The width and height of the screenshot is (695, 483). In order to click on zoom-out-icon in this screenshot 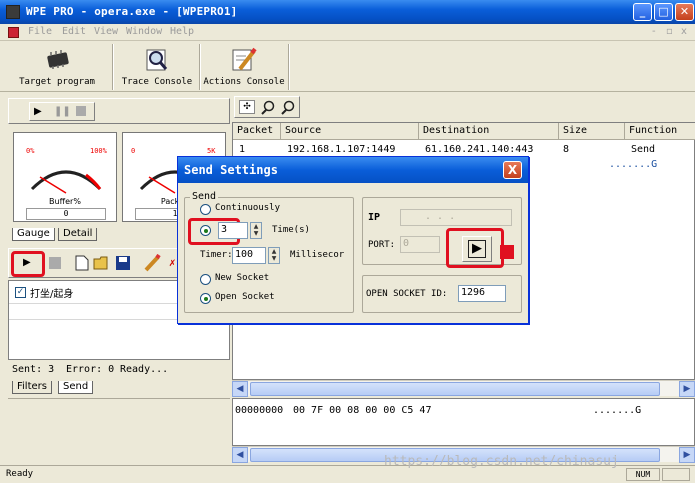, I will do `click(288, 108)`.